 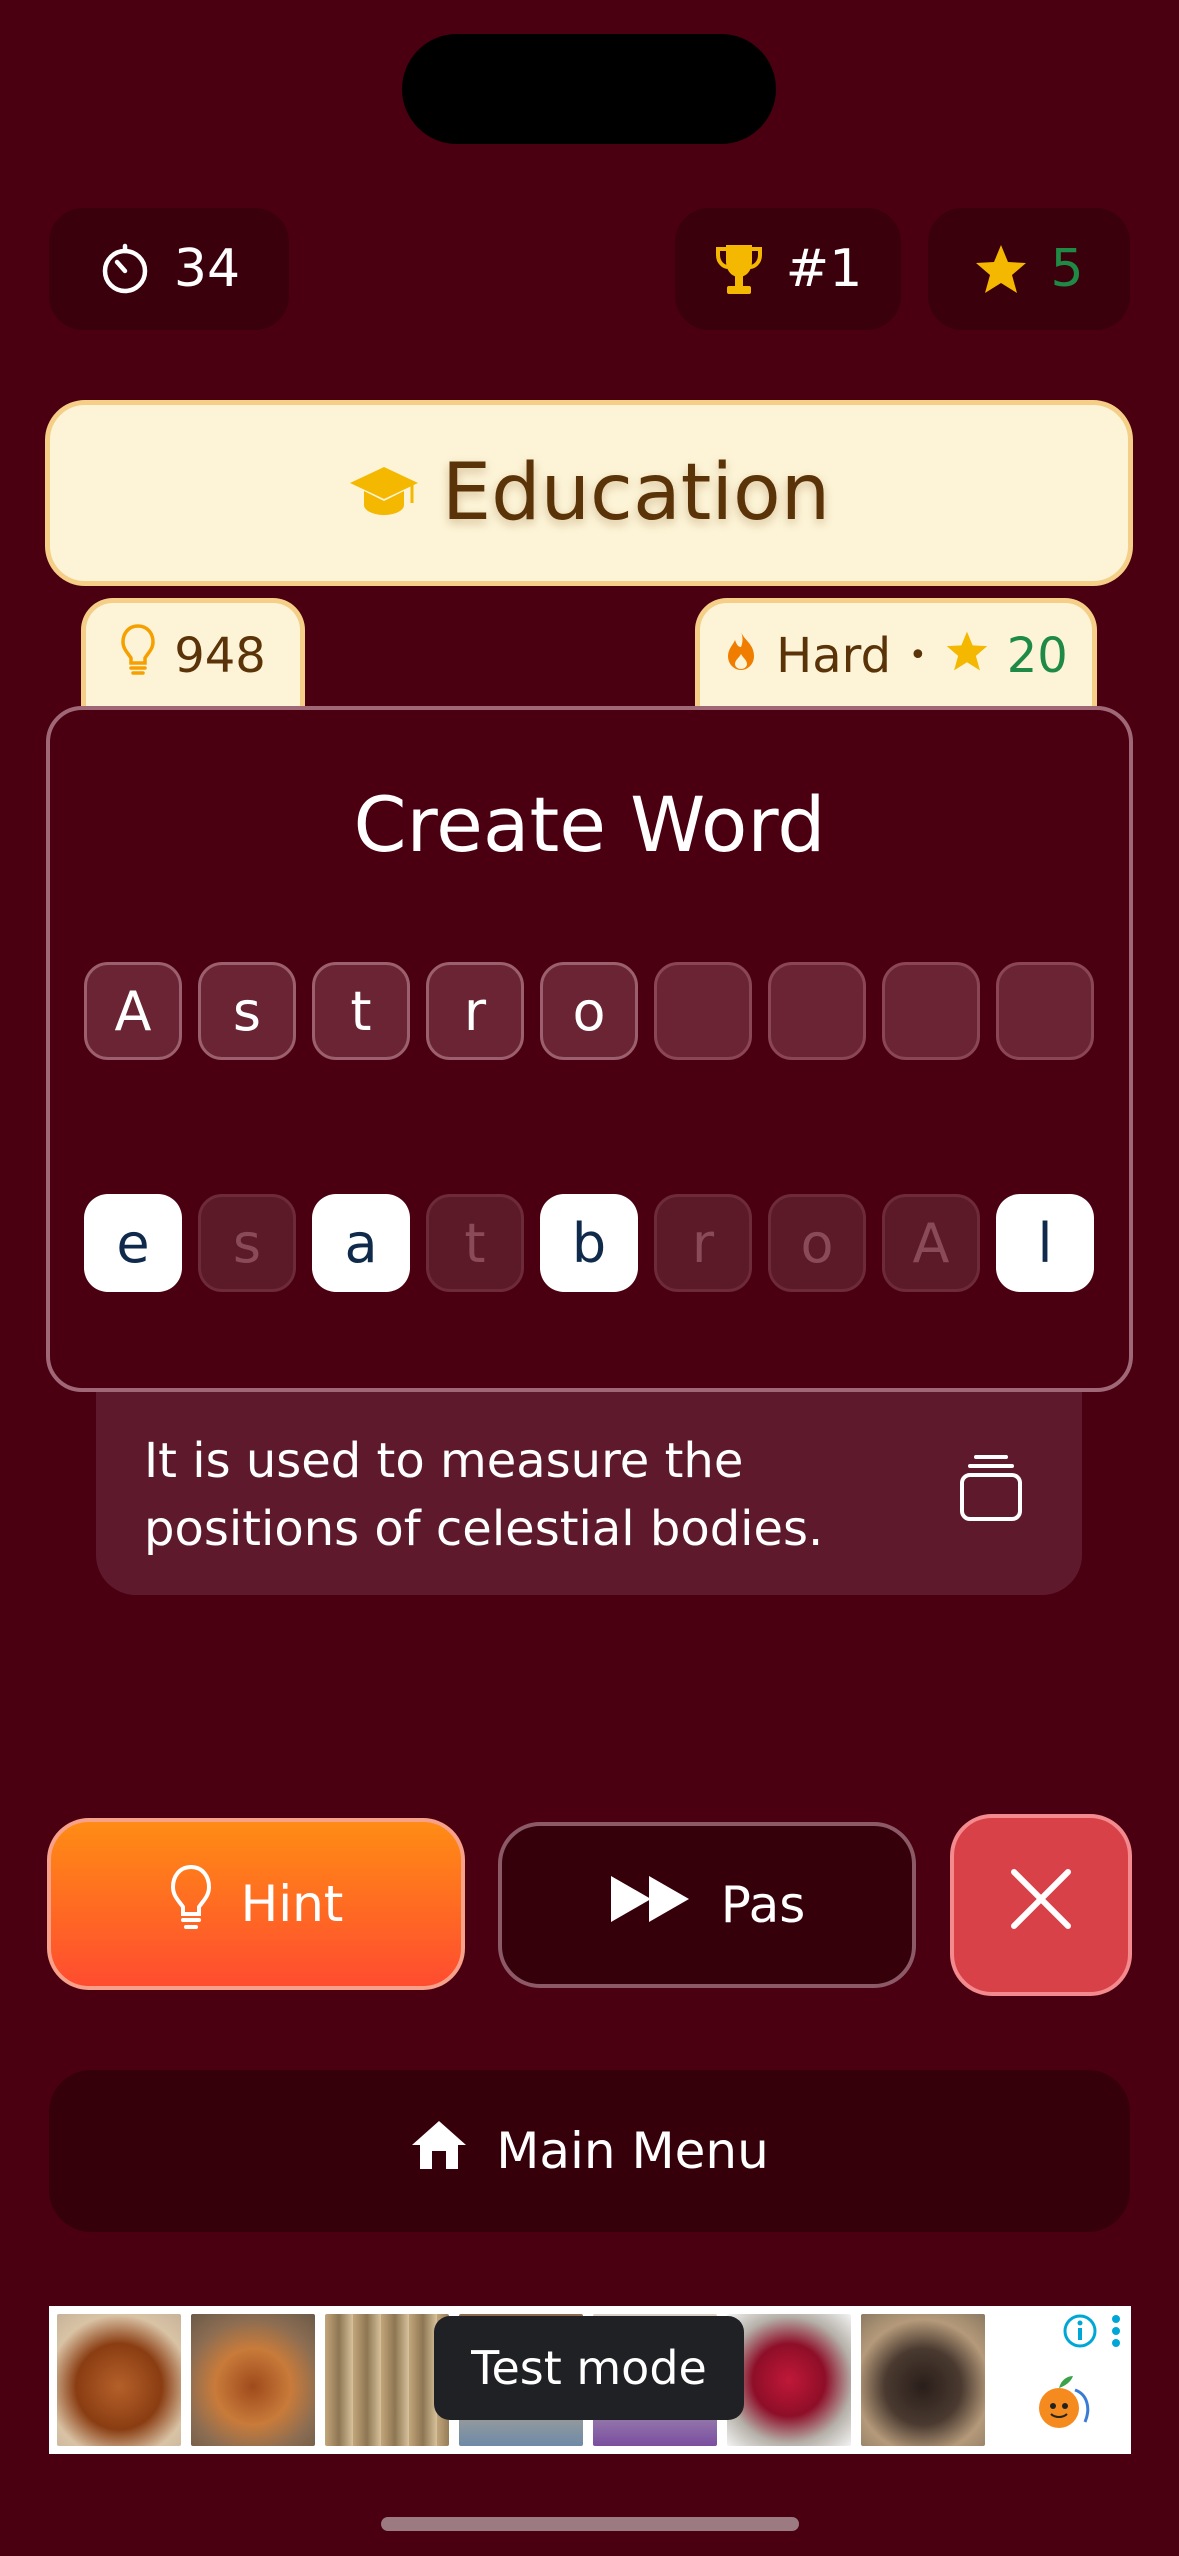 What do you see at coordinates (589, 89) in the screenshot?
I see `dynamic-island` at bounding box center [589, 89].